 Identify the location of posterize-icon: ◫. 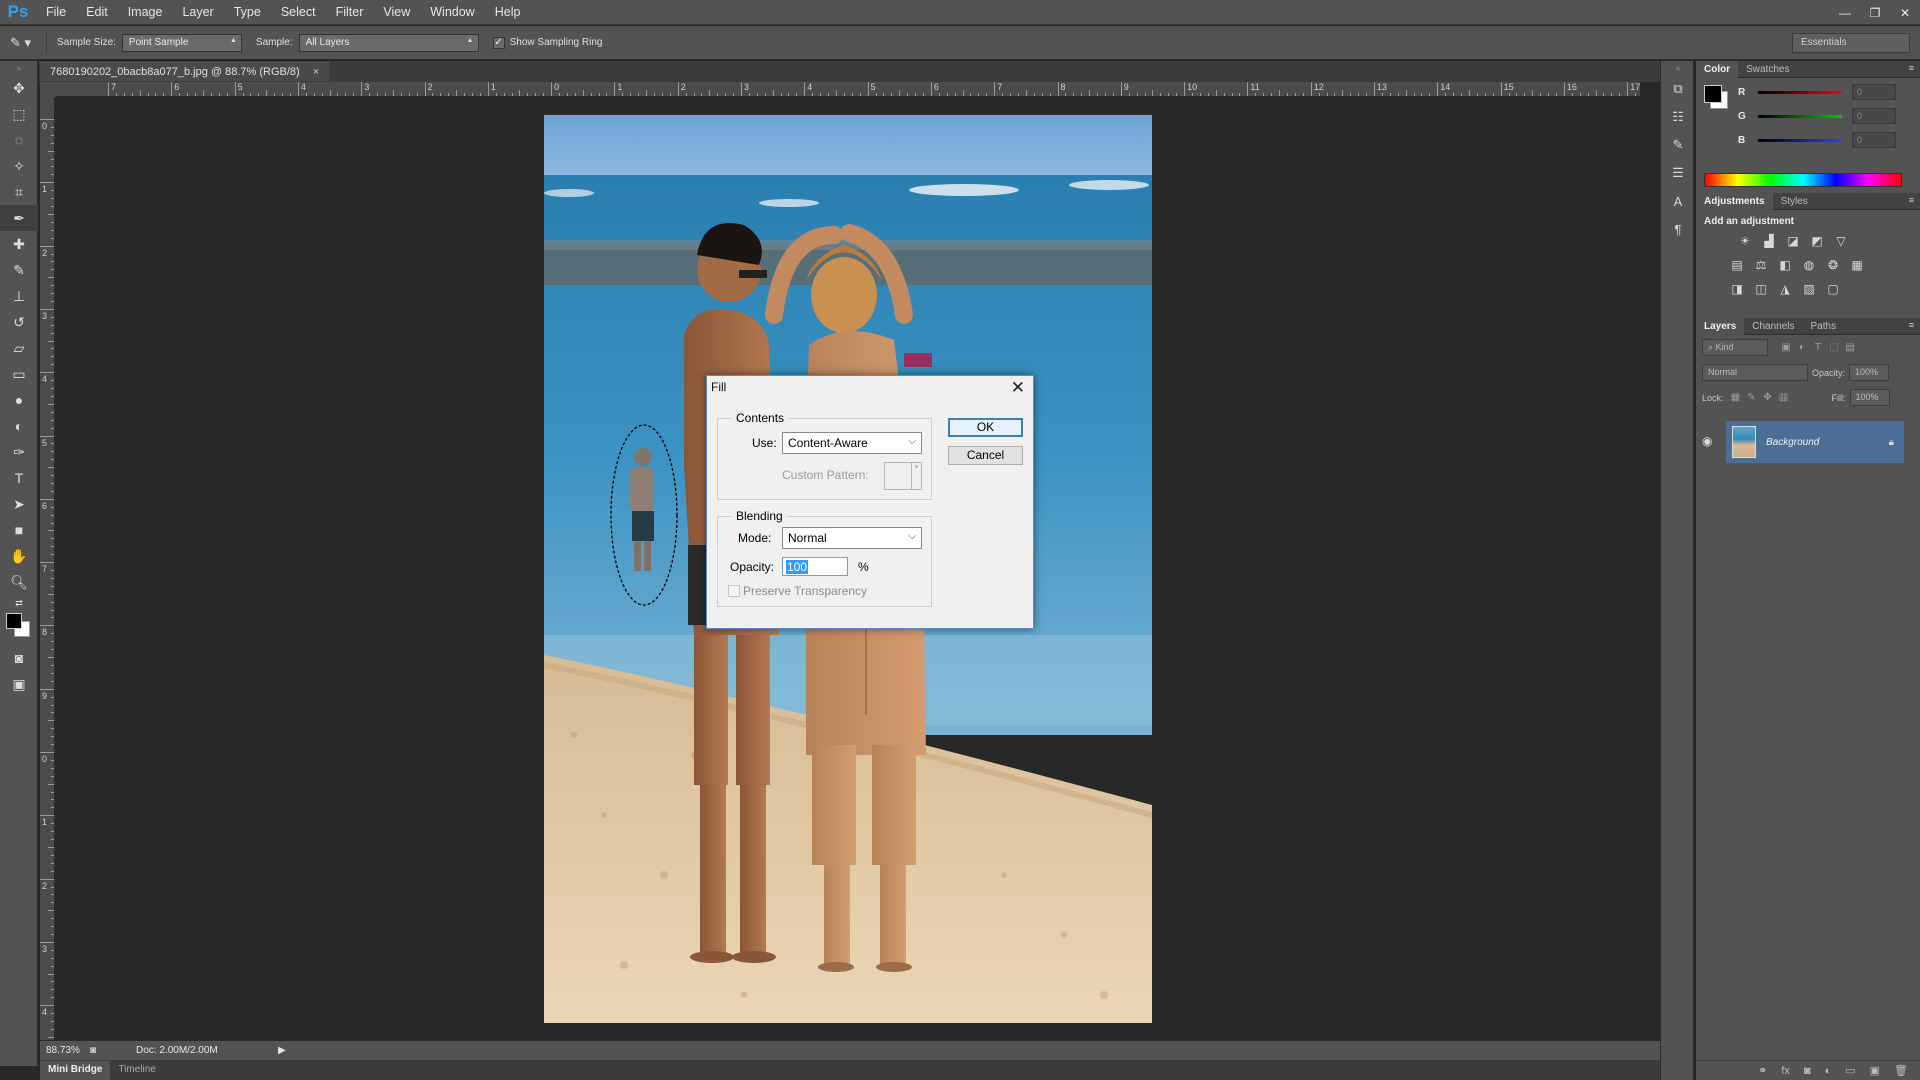
(1761, 289).